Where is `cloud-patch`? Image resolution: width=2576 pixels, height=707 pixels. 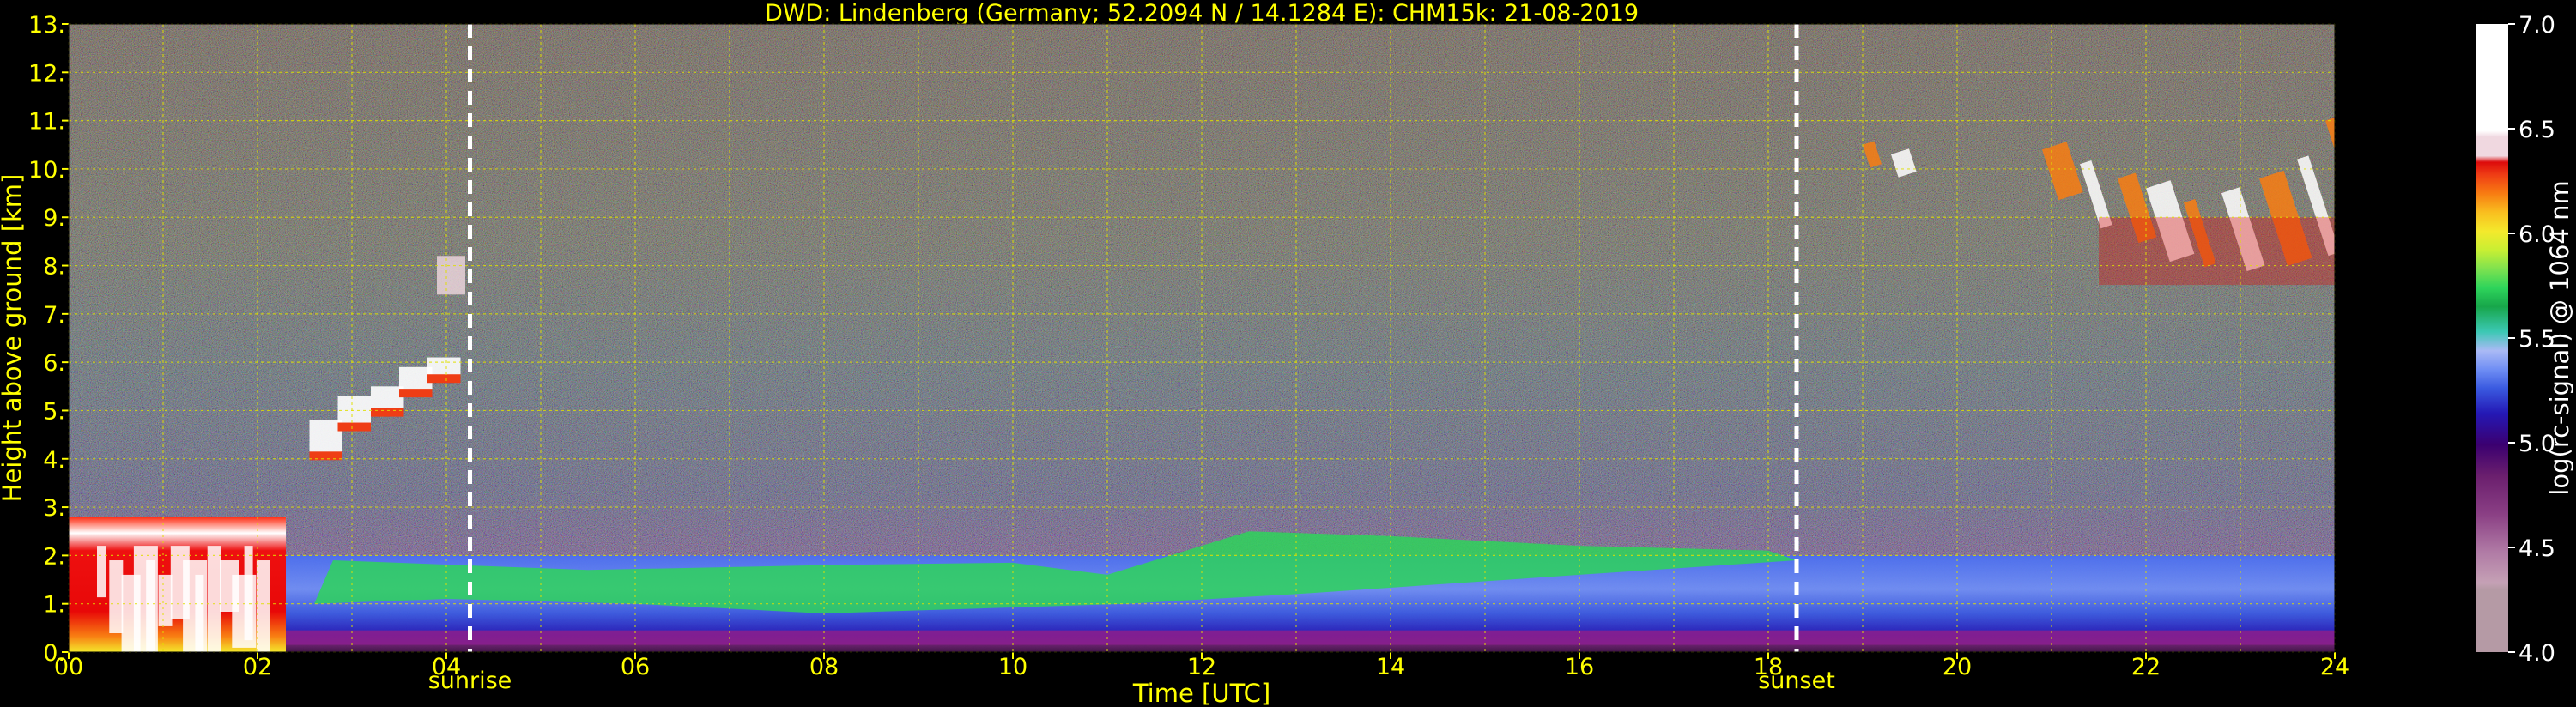 cloud-patch is located at coordinates (451, 275).